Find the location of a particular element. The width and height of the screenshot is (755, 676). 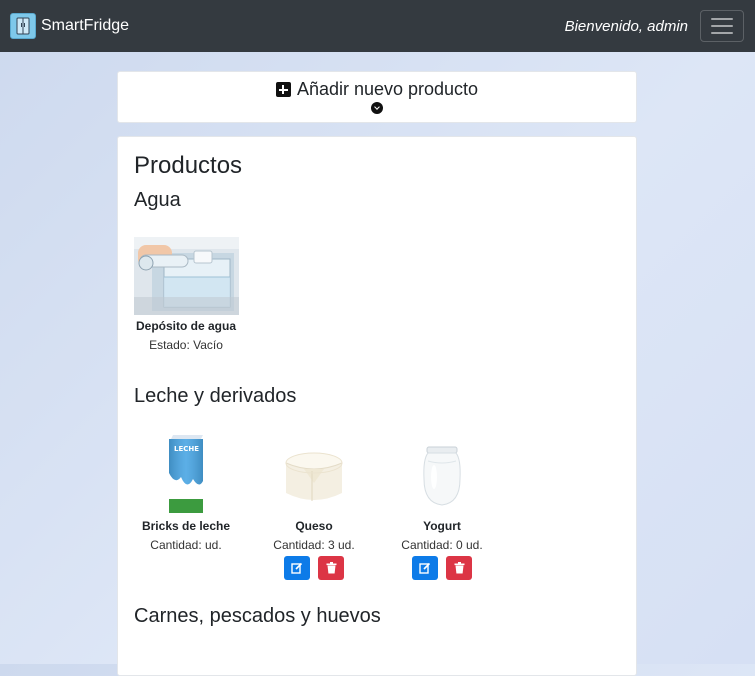

page-title: Productos is located at coordinates (188, 165).